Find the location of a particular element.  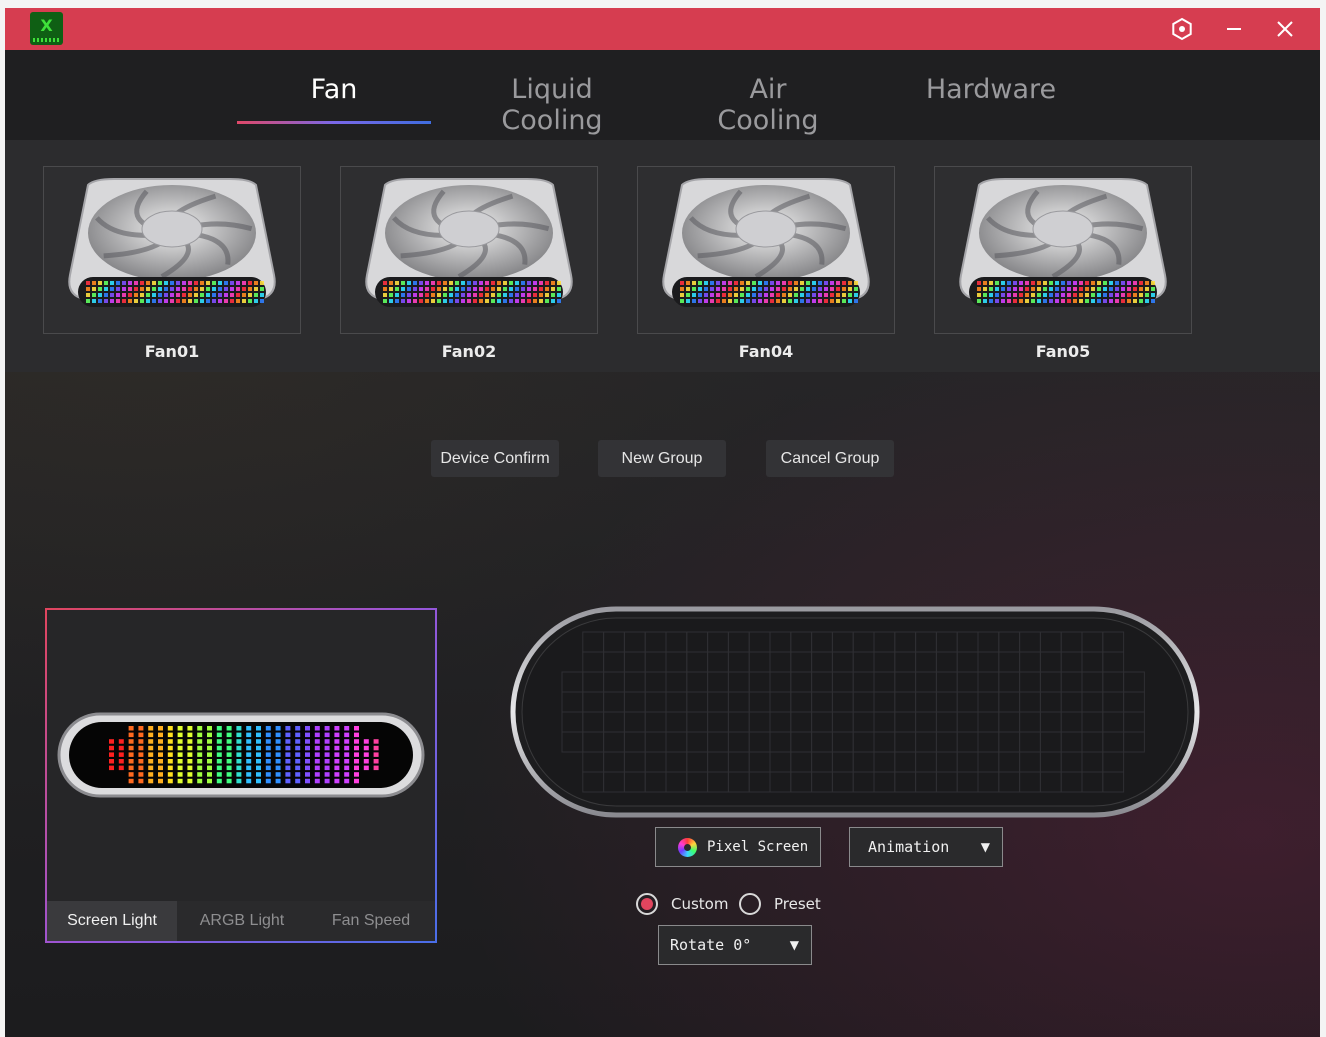

device-label: Fan04 is located at coordinates (766, 351).